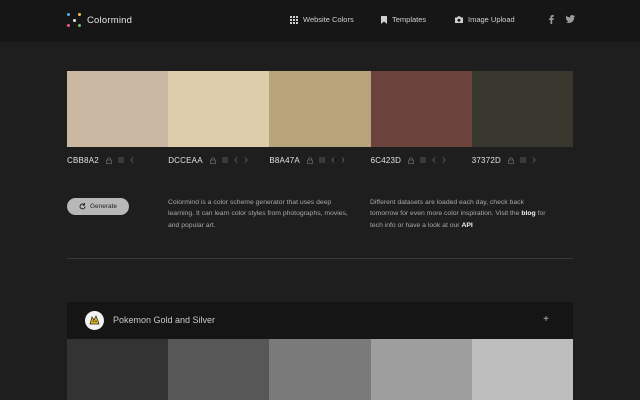 The height and width of the screenshot is (400, 640). What do you see at coordinates (218, 160) in the screenshot?
I see `code-cell-2: DCCEAA` at bounding box center [218, 160].